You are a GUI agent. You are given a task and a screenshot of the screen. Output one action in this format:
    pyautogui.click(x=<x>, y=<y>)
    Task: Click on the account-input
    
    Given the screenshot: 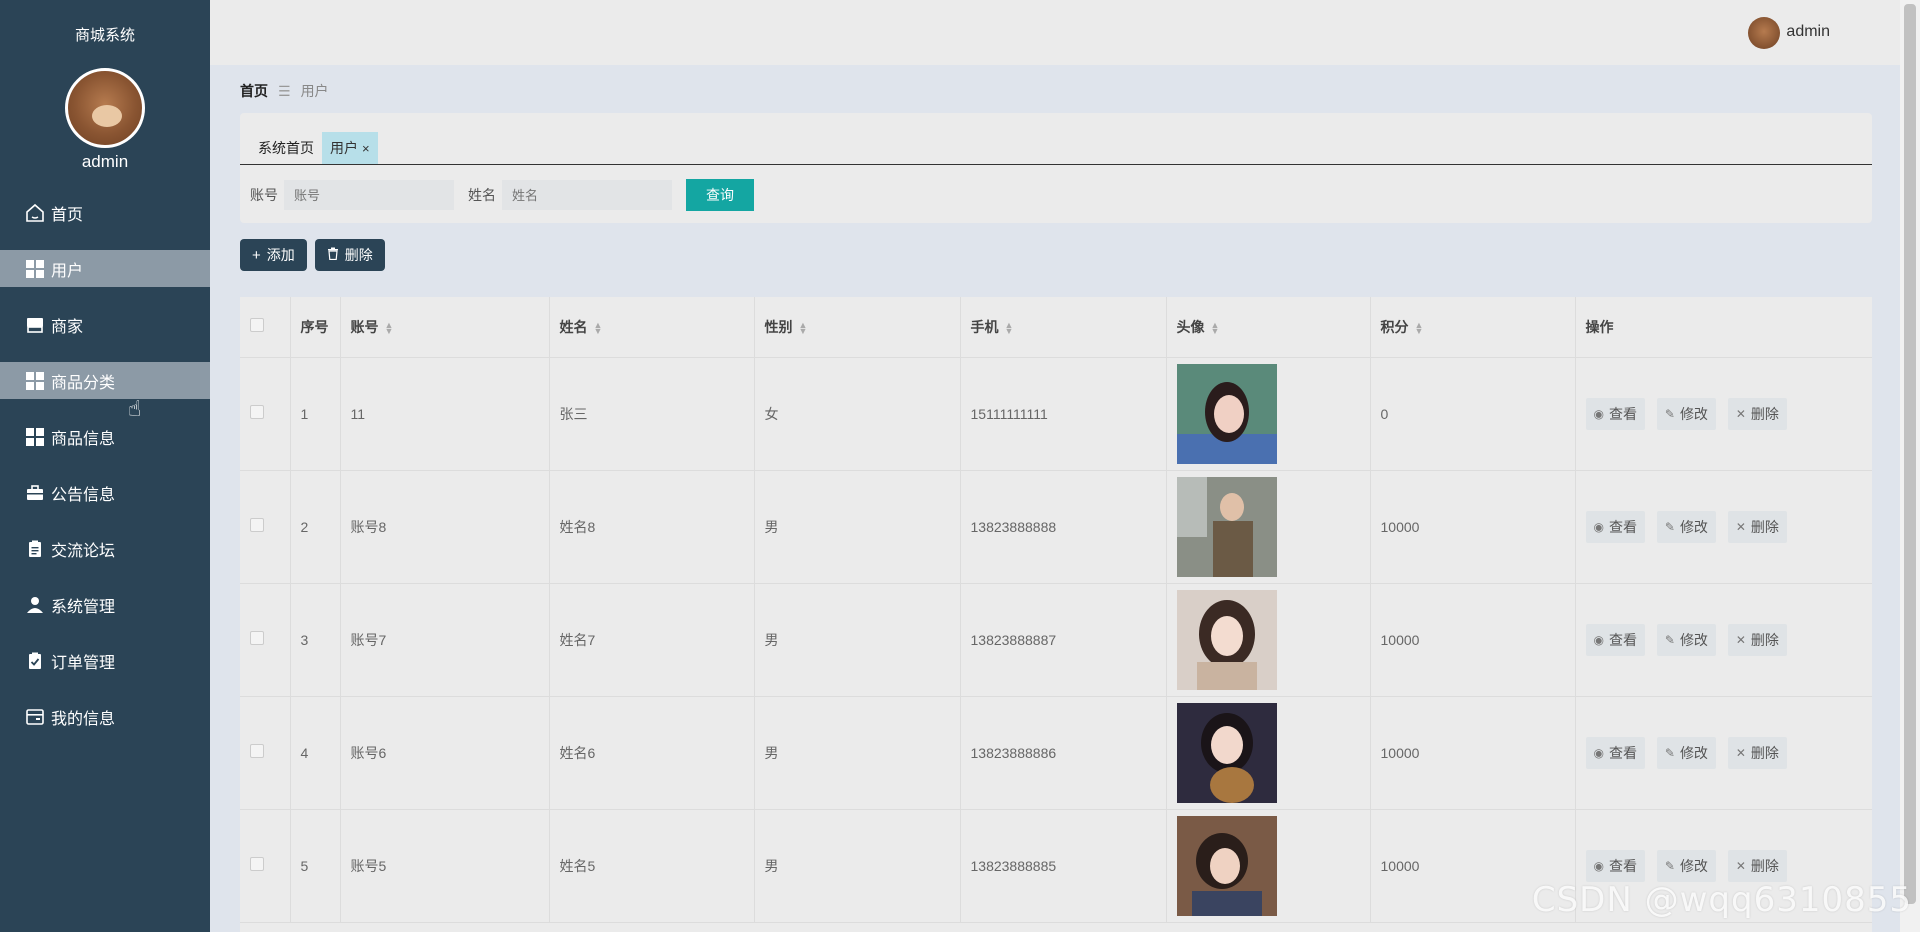 What is the action you would take?
    pyautogui.click(x=369, y=195)
    